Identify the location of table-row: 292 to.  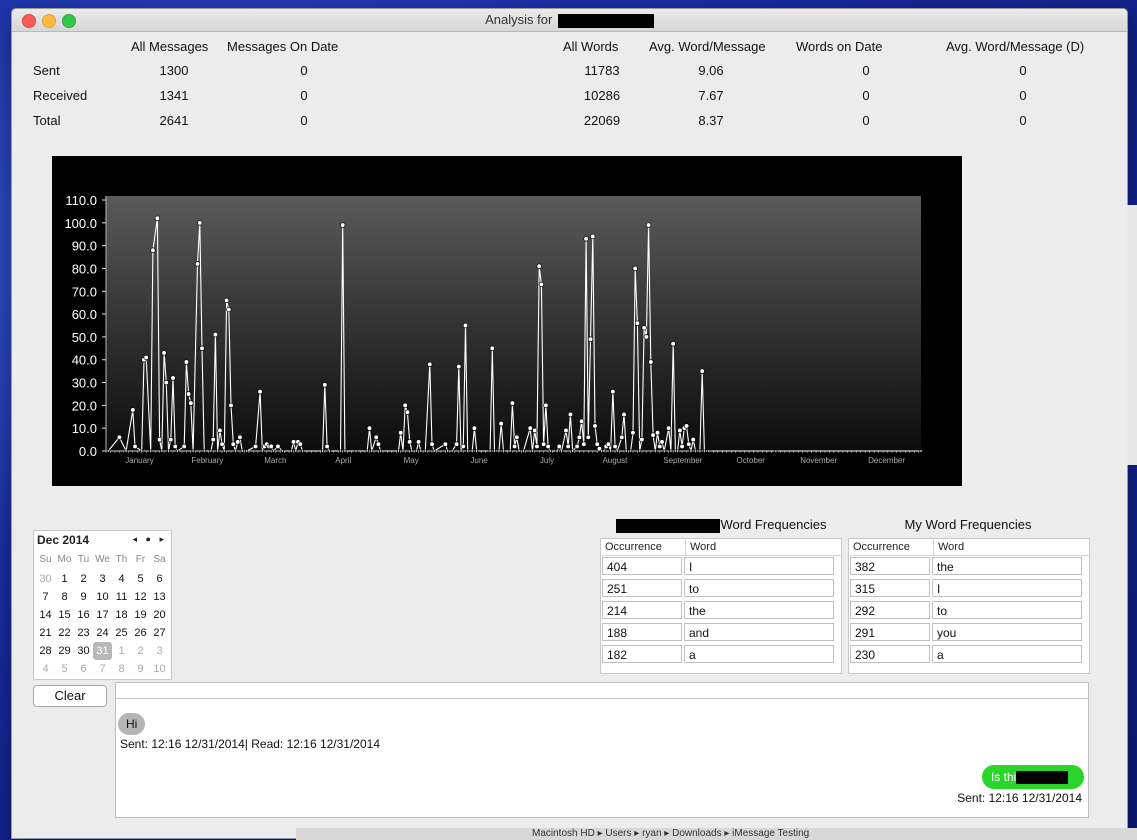
(969, 611).